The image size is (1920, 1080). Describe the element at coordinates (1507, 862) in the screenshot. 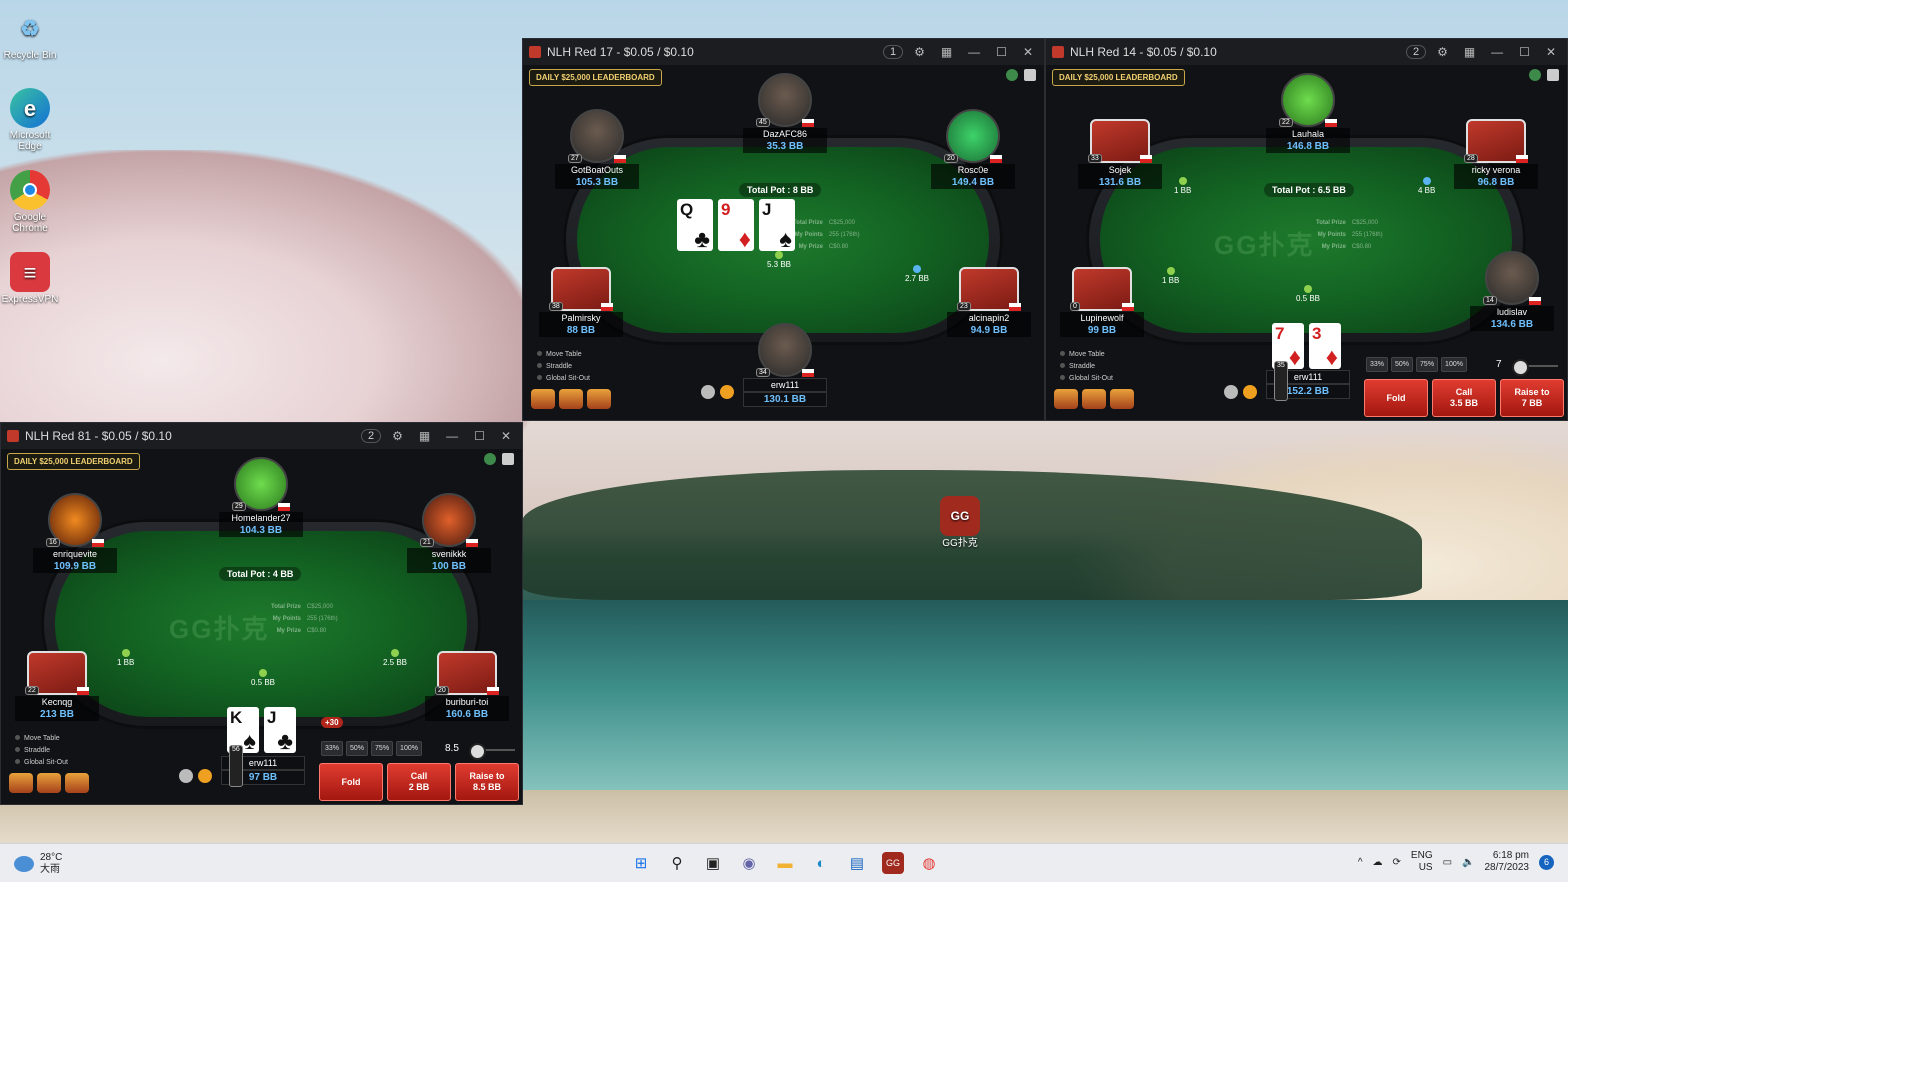

I see `clock: 6:18 pm 28/7/2023` at that location.